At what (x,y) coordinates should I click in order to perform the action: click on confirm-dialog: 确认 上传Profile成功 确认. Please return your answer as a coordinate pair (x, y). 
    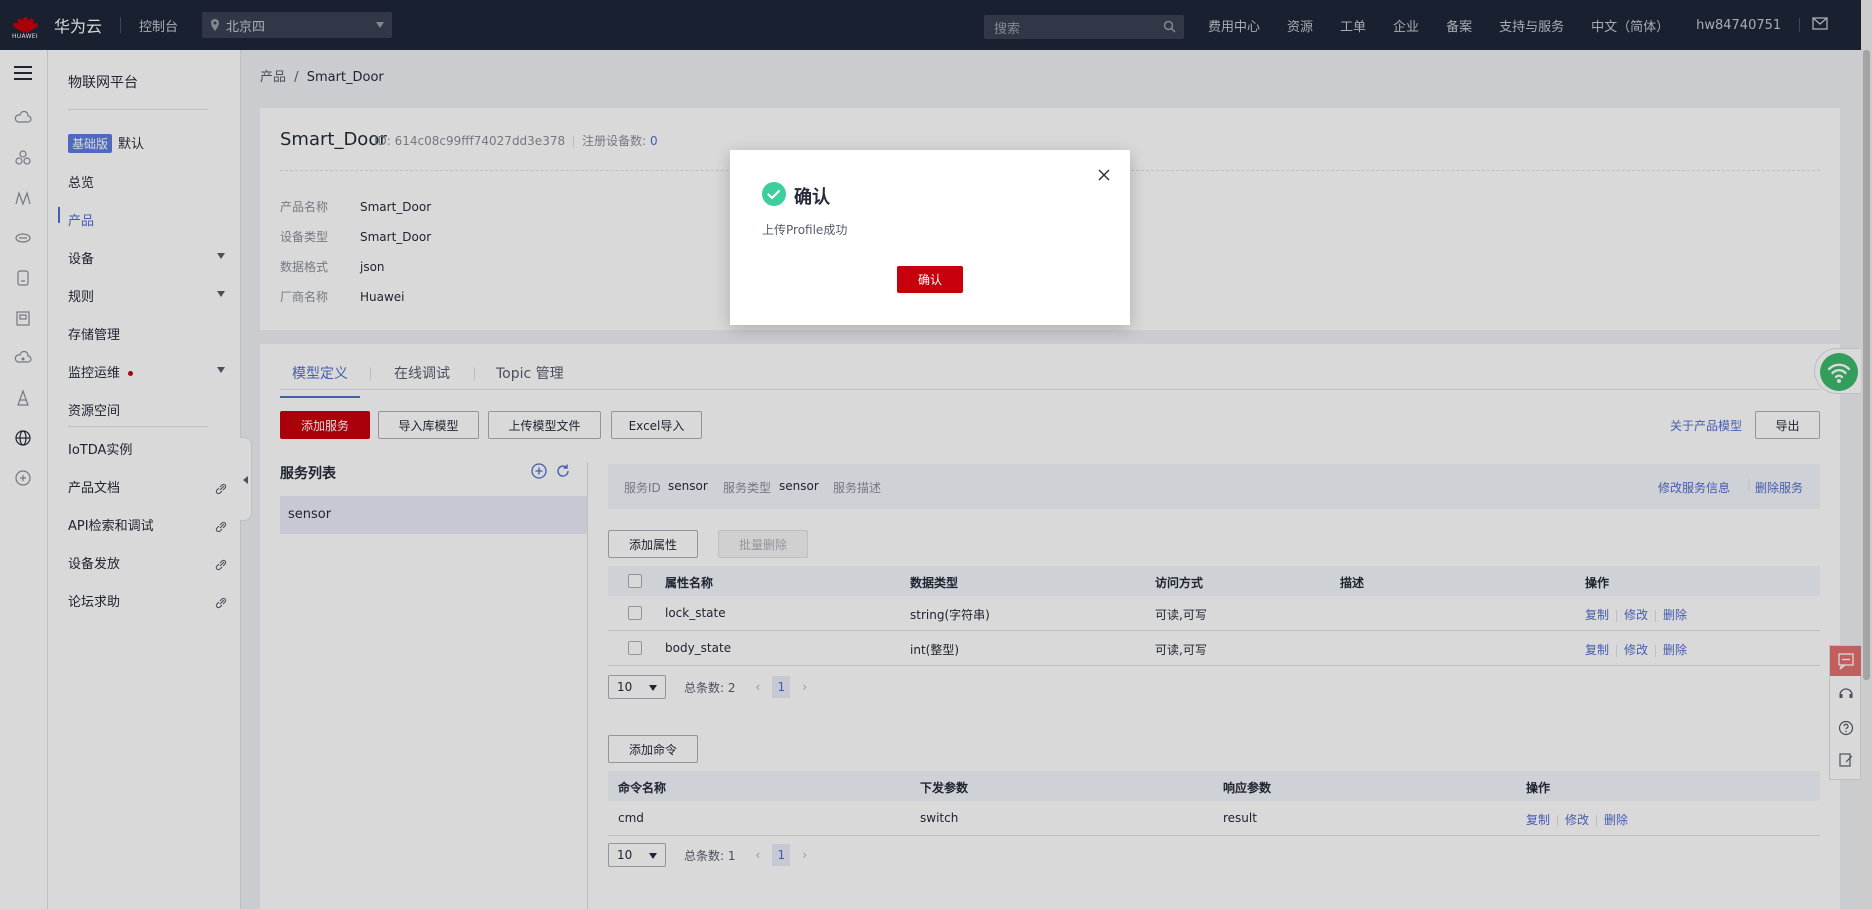
    Looking at the image, I should click on (930, 237).